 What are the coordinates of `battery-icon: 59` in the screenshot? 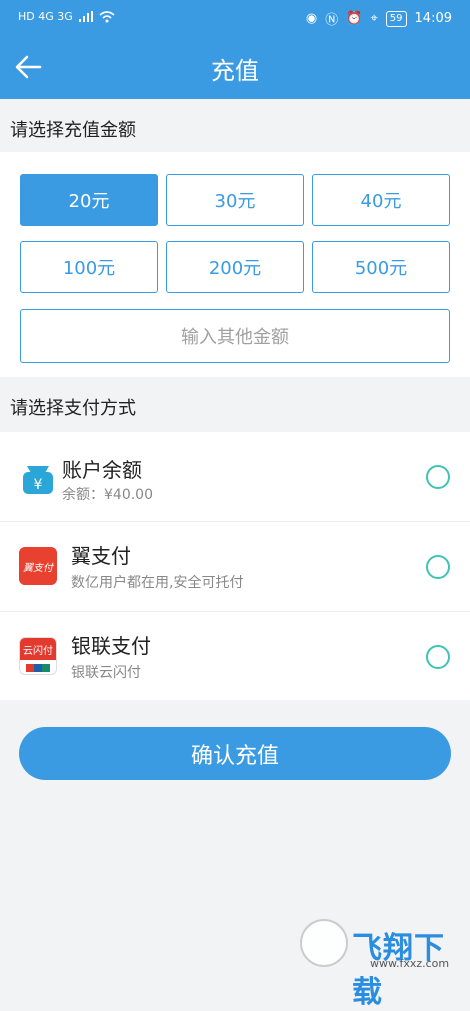 It's located at (396, 18).